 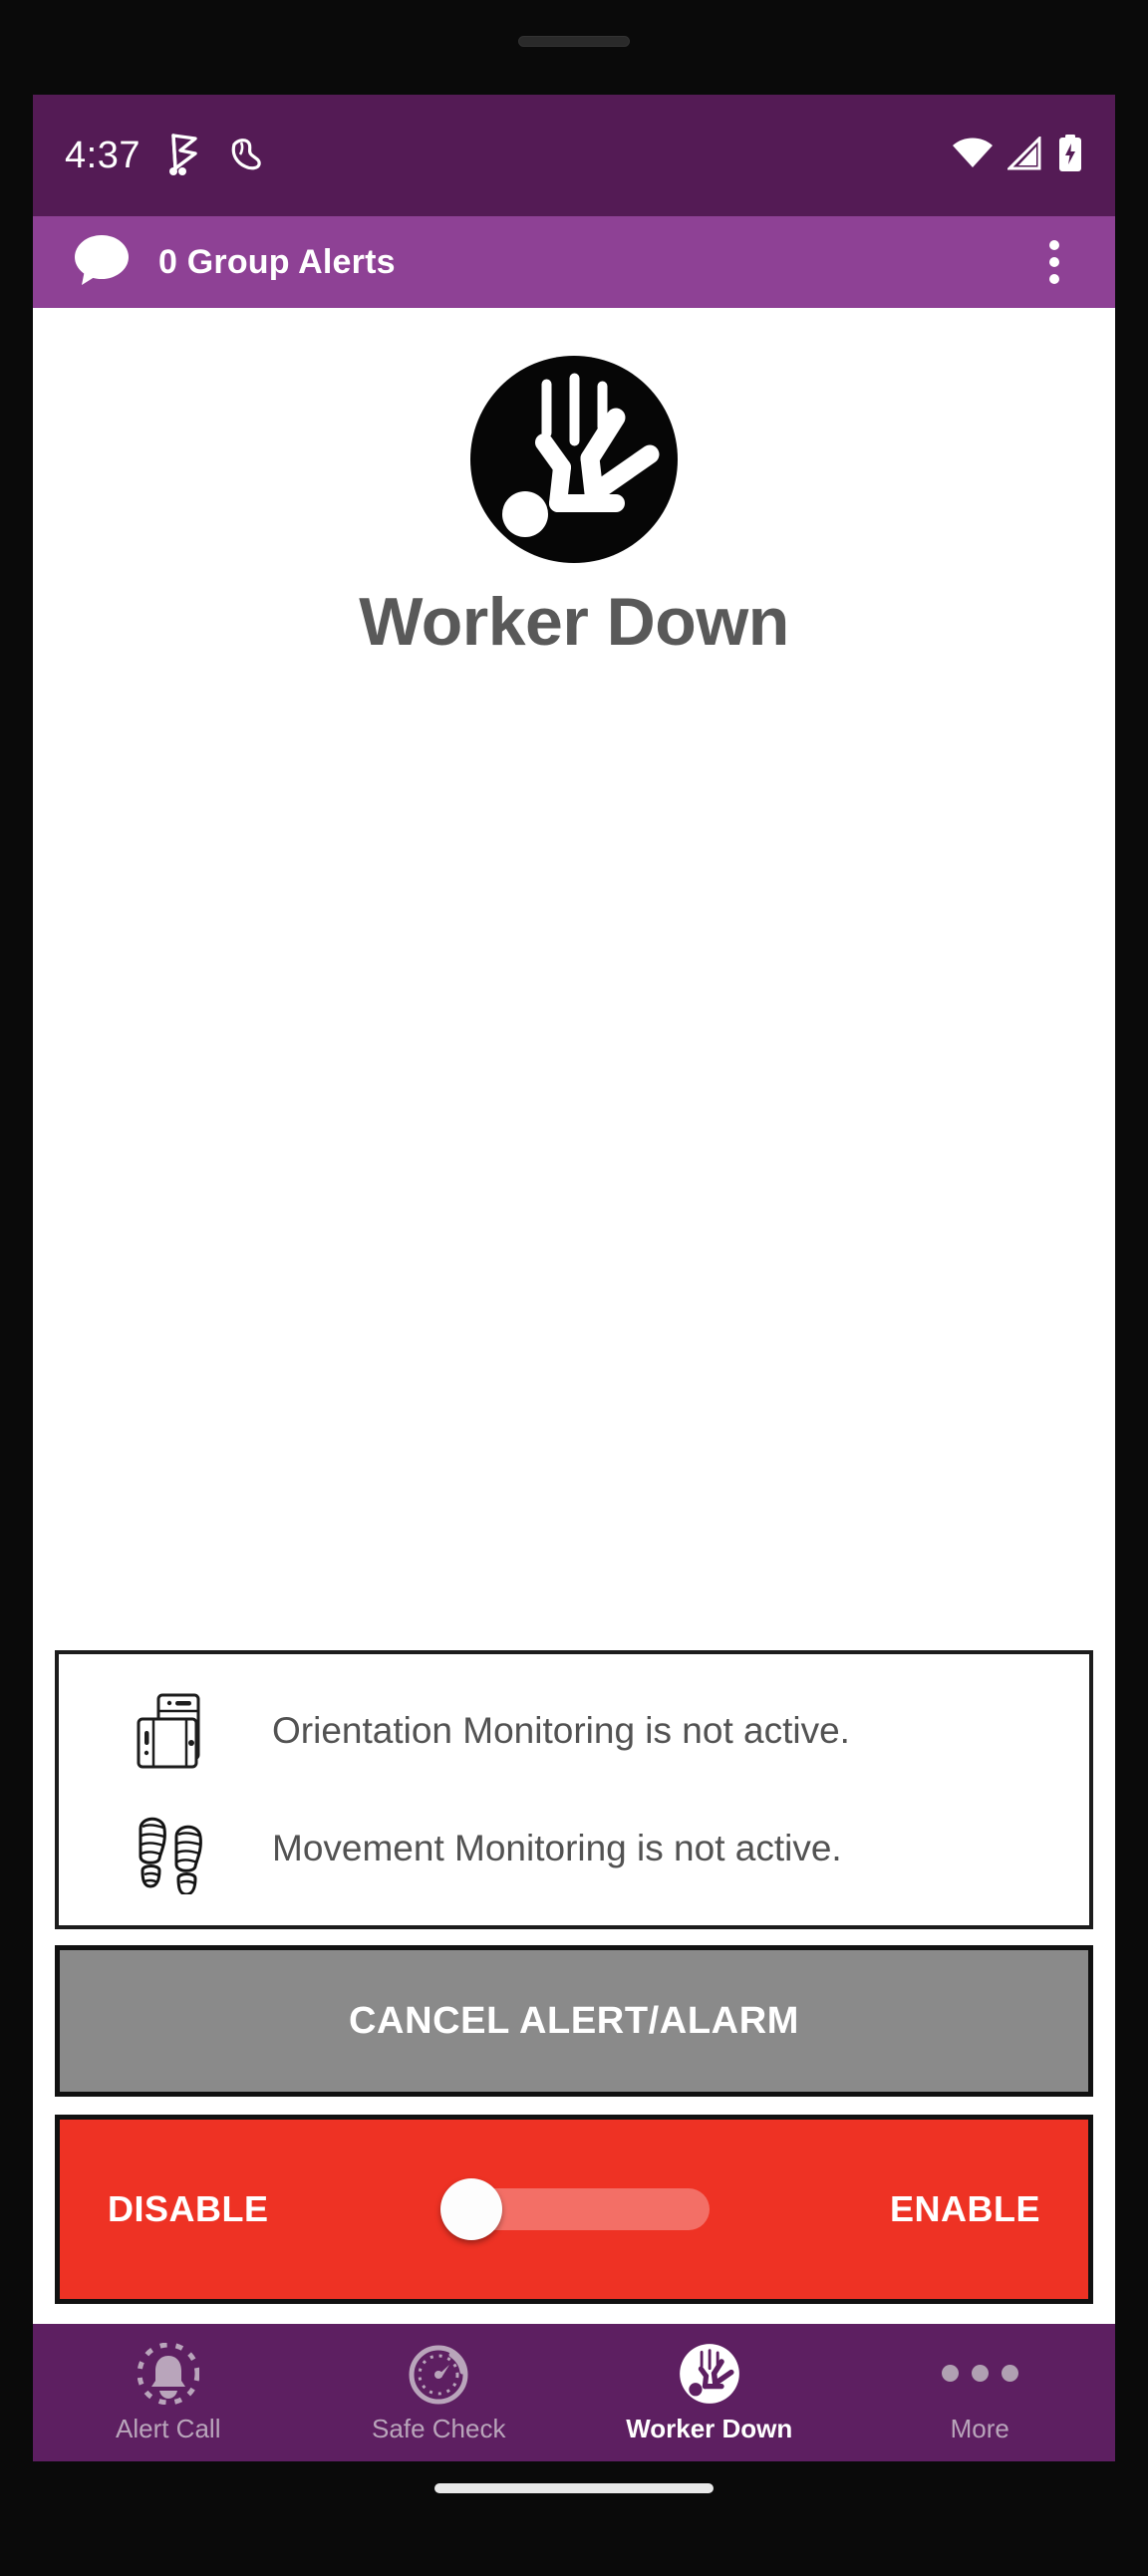 What do you see at coordinates (1070, 155) in the screenshot?
I see `battery-charging-icon` at bounding box center [1070, 155].